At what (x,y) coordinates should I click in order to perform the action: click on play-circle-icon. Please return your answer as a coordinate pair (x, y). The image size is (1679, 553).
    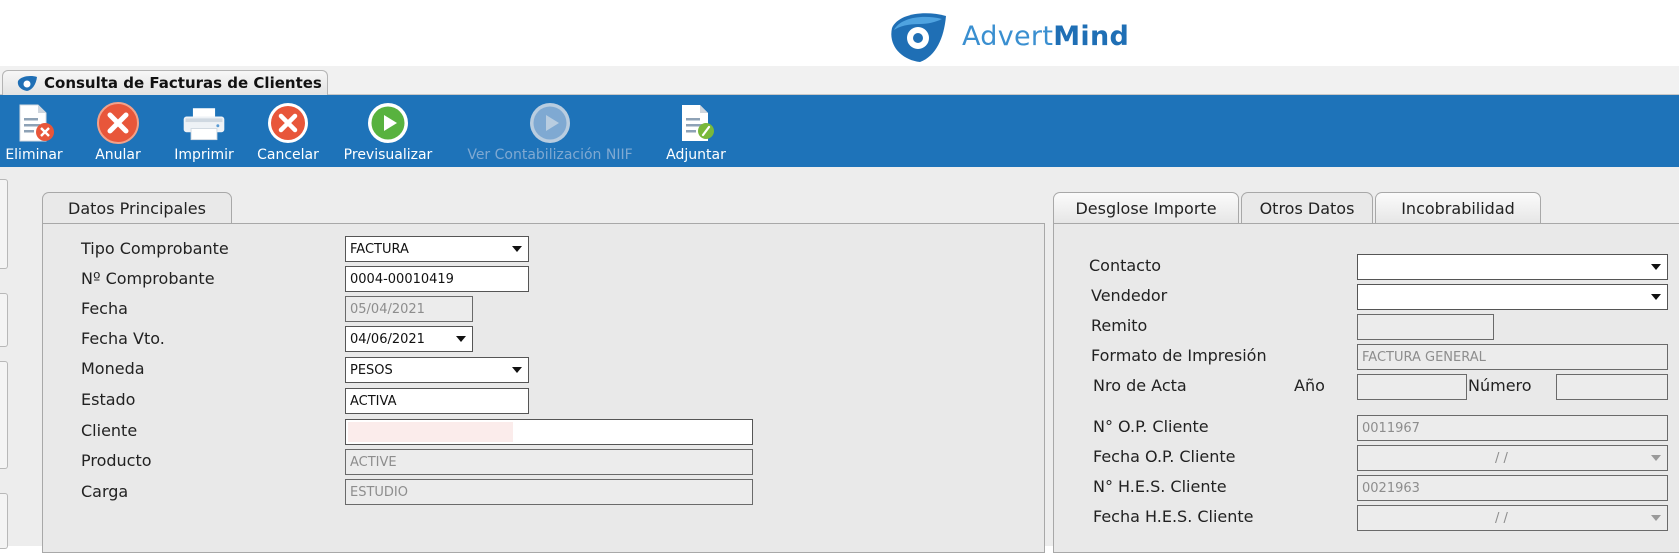
    Looking at the image, I should click on (550, 123).